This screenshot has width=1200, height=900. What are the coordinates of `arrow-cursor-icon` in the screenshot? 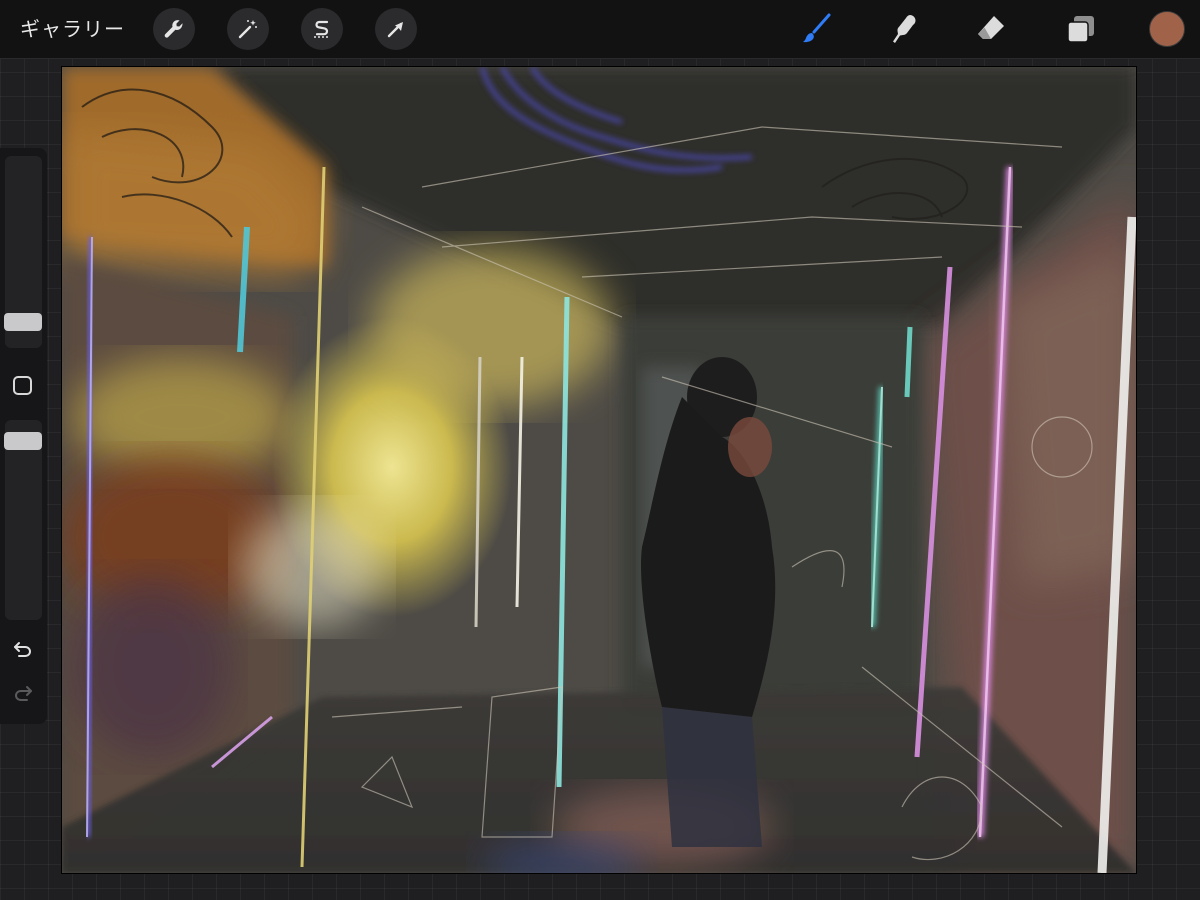 It's located at (395, 30).